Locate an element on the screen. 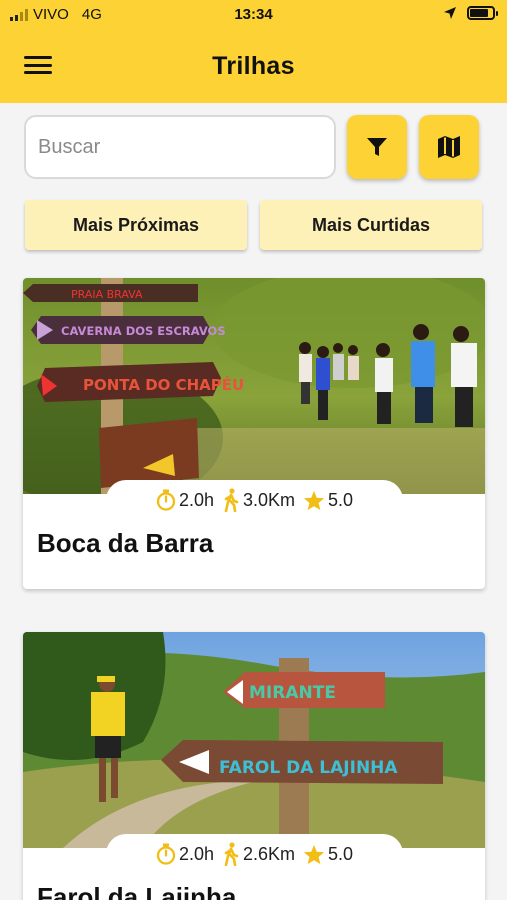  status-right is located at coordinates (470, 13).